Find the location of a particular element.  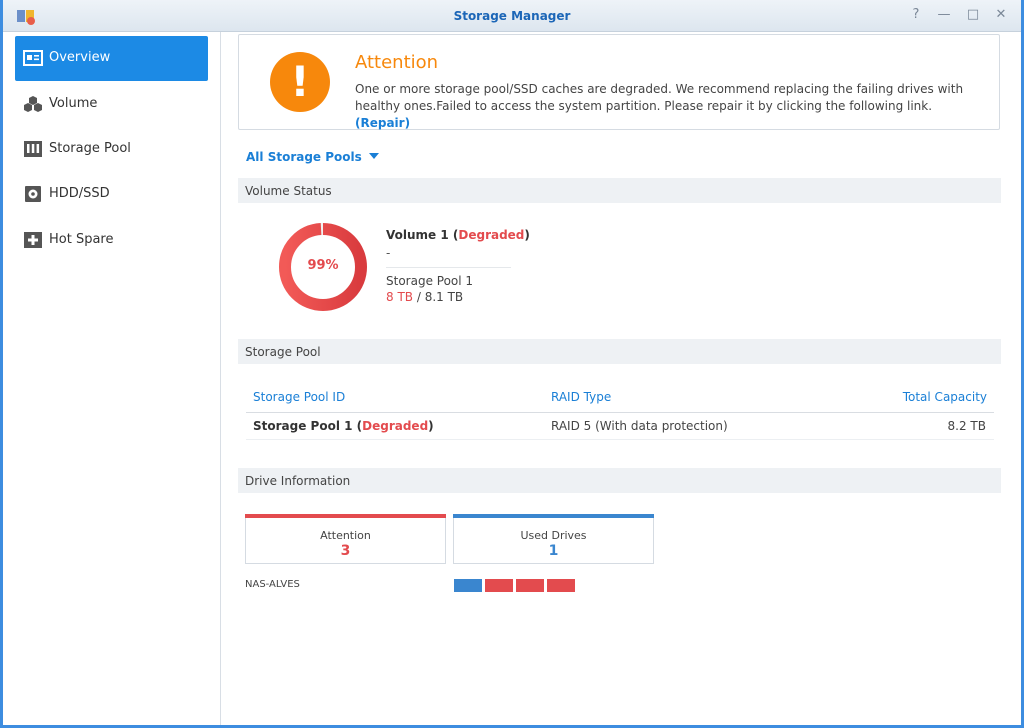

overview-icon is located at coordinates (33, 58).